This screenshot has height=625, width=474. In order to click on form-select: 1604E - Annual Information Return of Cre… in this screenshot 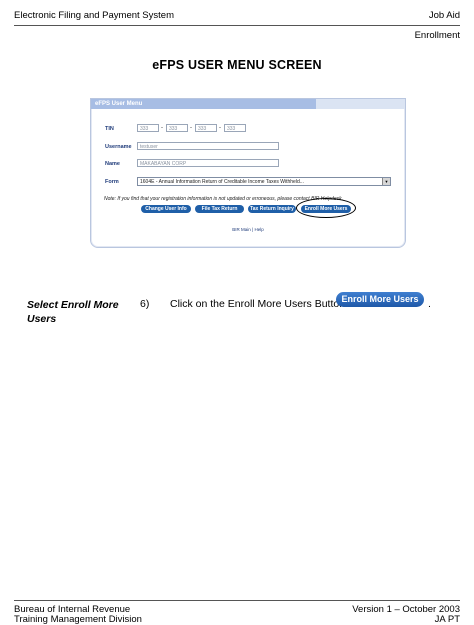, I will do `click(264, 181)`.